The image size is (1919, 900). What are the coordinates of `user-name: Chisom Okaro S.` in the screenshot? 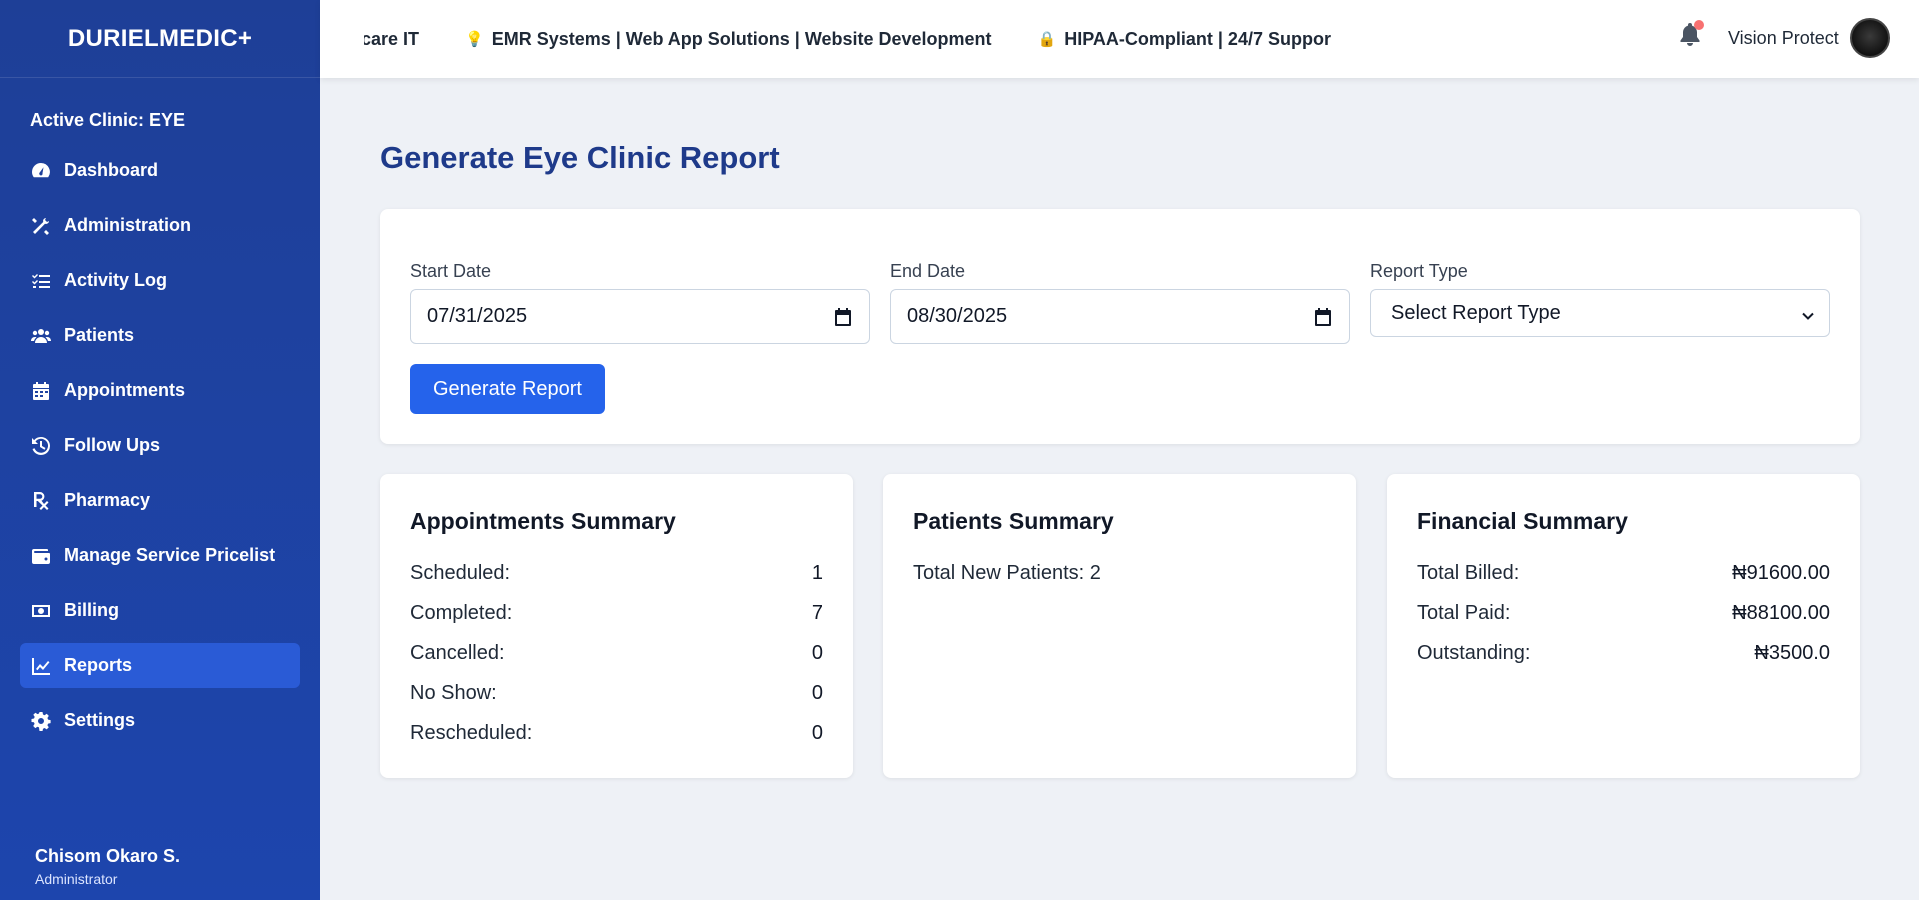 It's located at (108, 856).